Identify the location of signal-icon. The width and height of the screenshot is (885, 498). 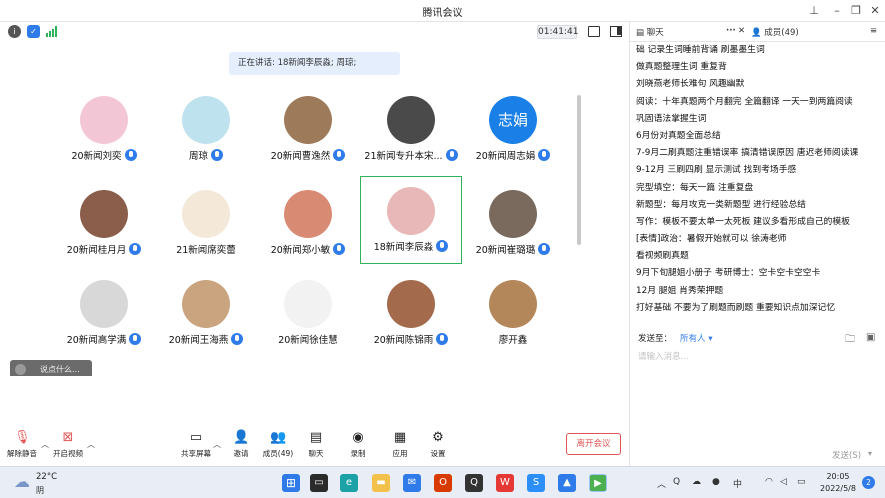
(52, 31).